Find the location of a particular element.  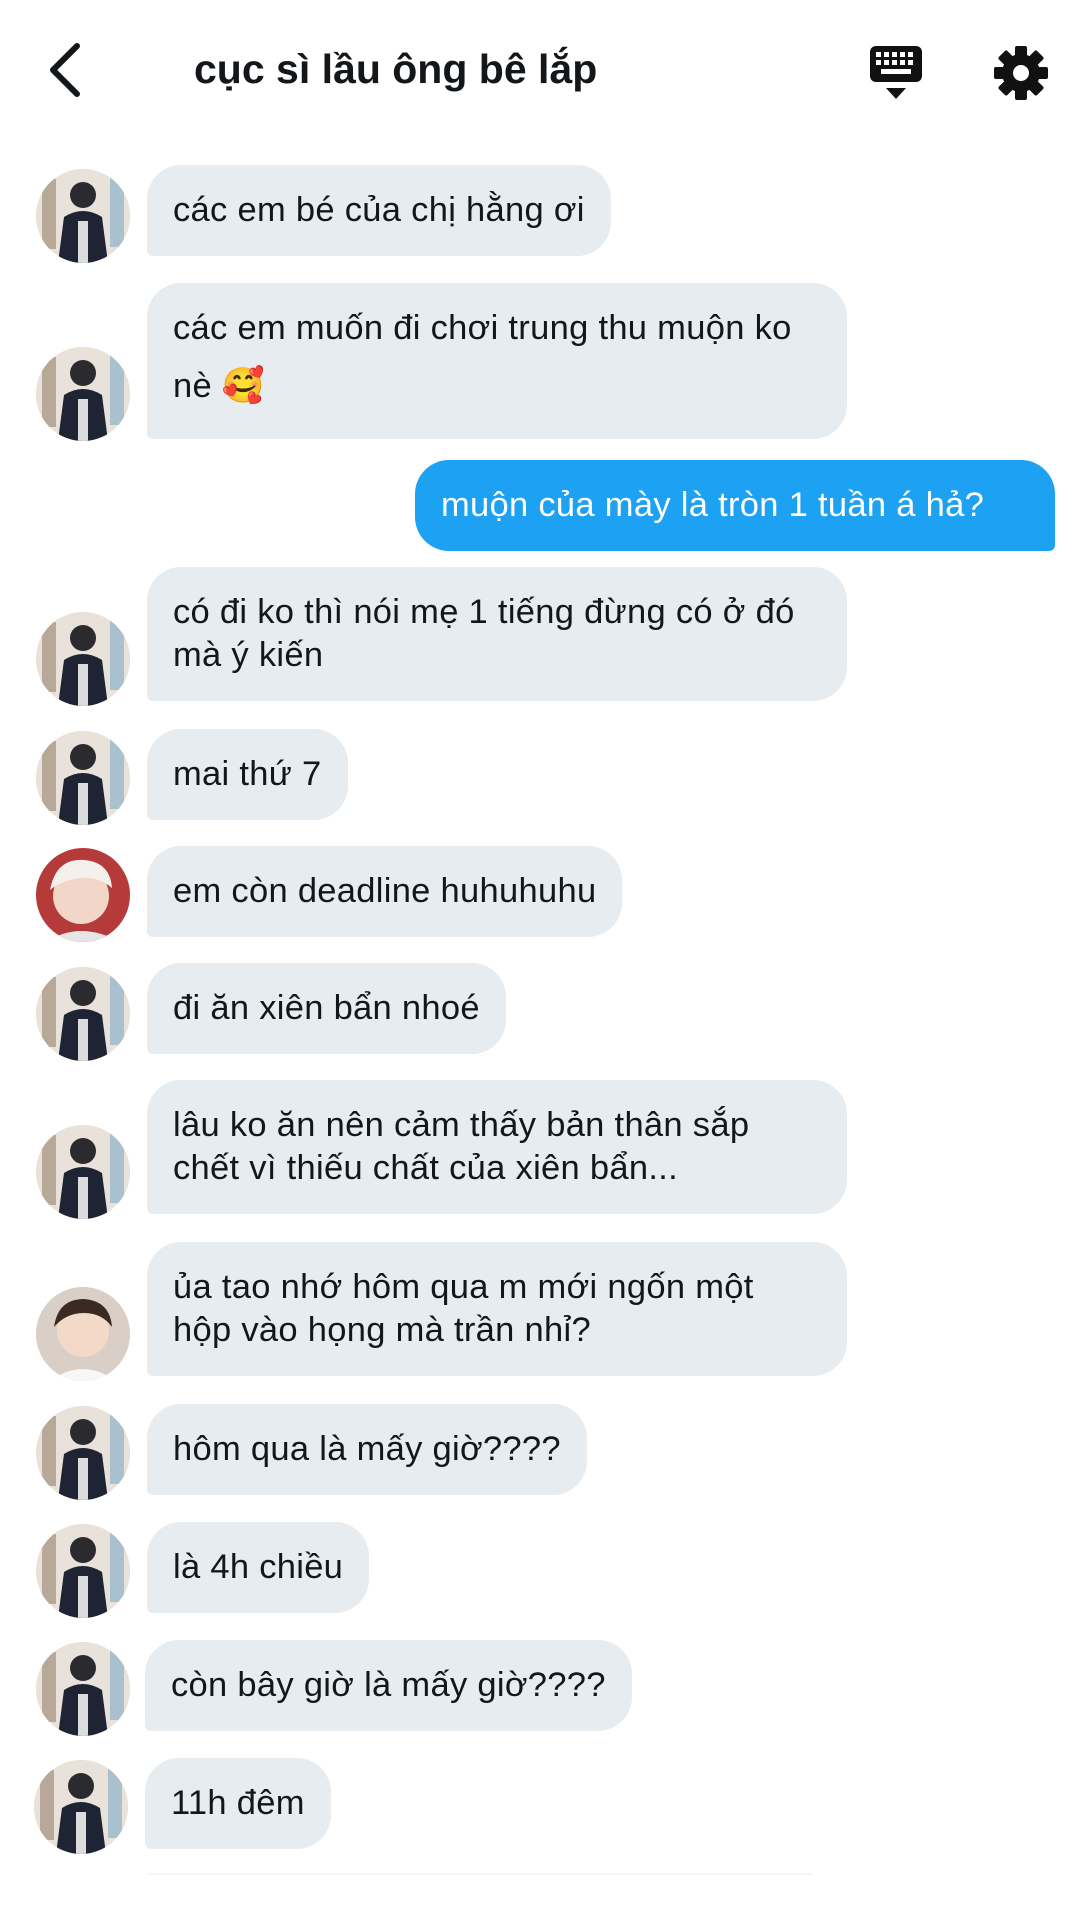

message-bubble: là 4h chiều is located at coordinates (258, 1567).